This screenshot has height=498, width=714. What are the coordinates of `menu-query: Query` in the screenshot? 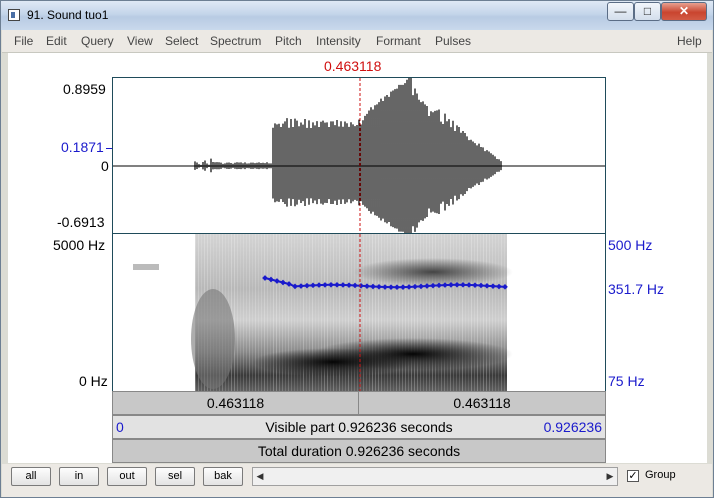 It's located at (97, 41).